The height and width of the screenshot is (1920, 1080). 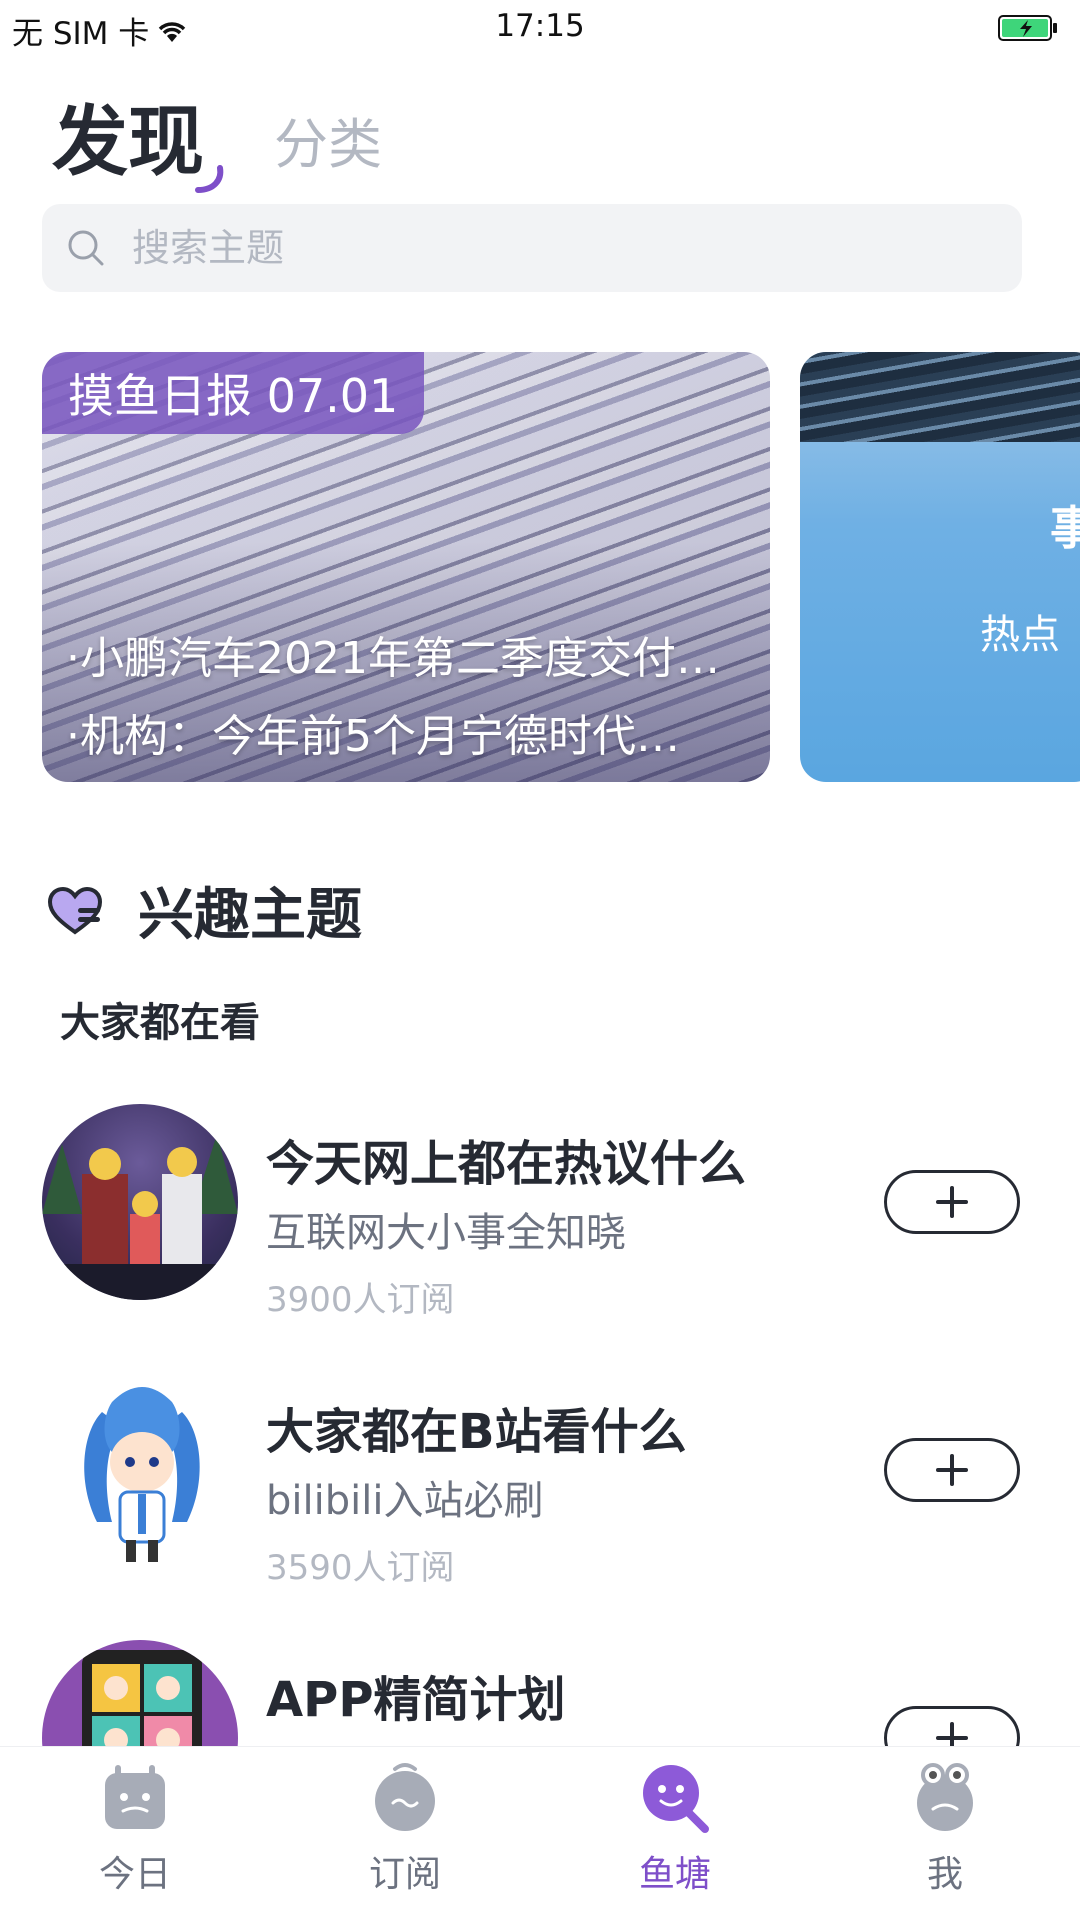 I want to click on banner-image, so click(x=940, y=397).